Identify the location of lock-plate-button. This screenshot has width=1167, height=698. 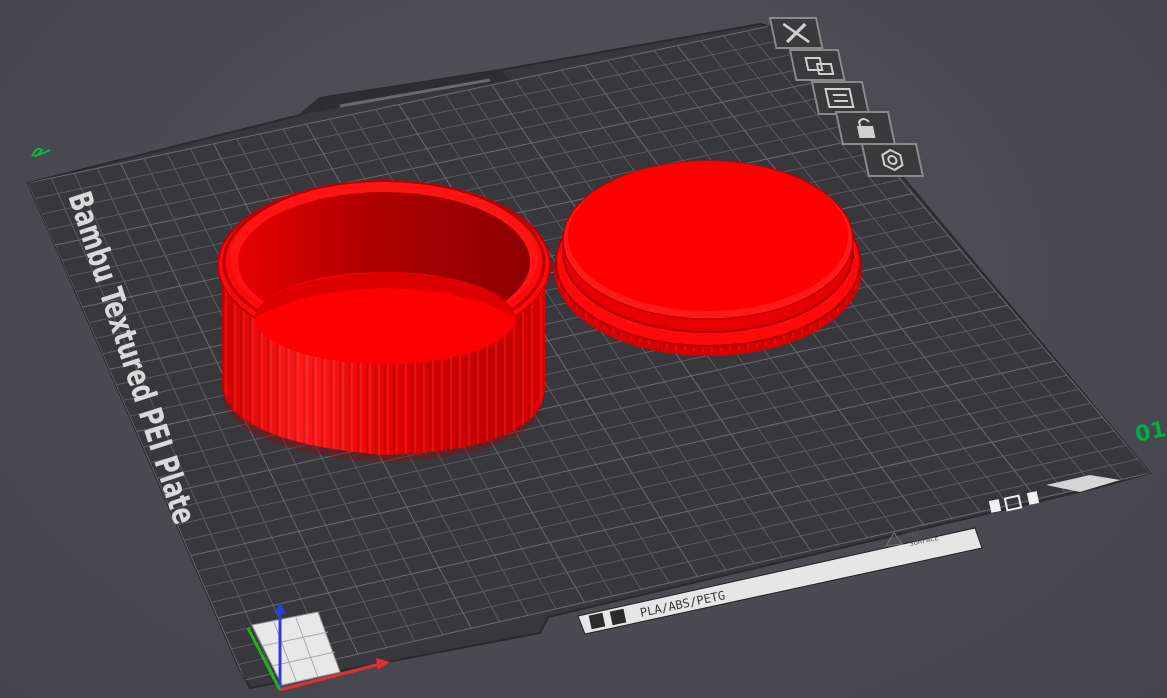
(865, 128).